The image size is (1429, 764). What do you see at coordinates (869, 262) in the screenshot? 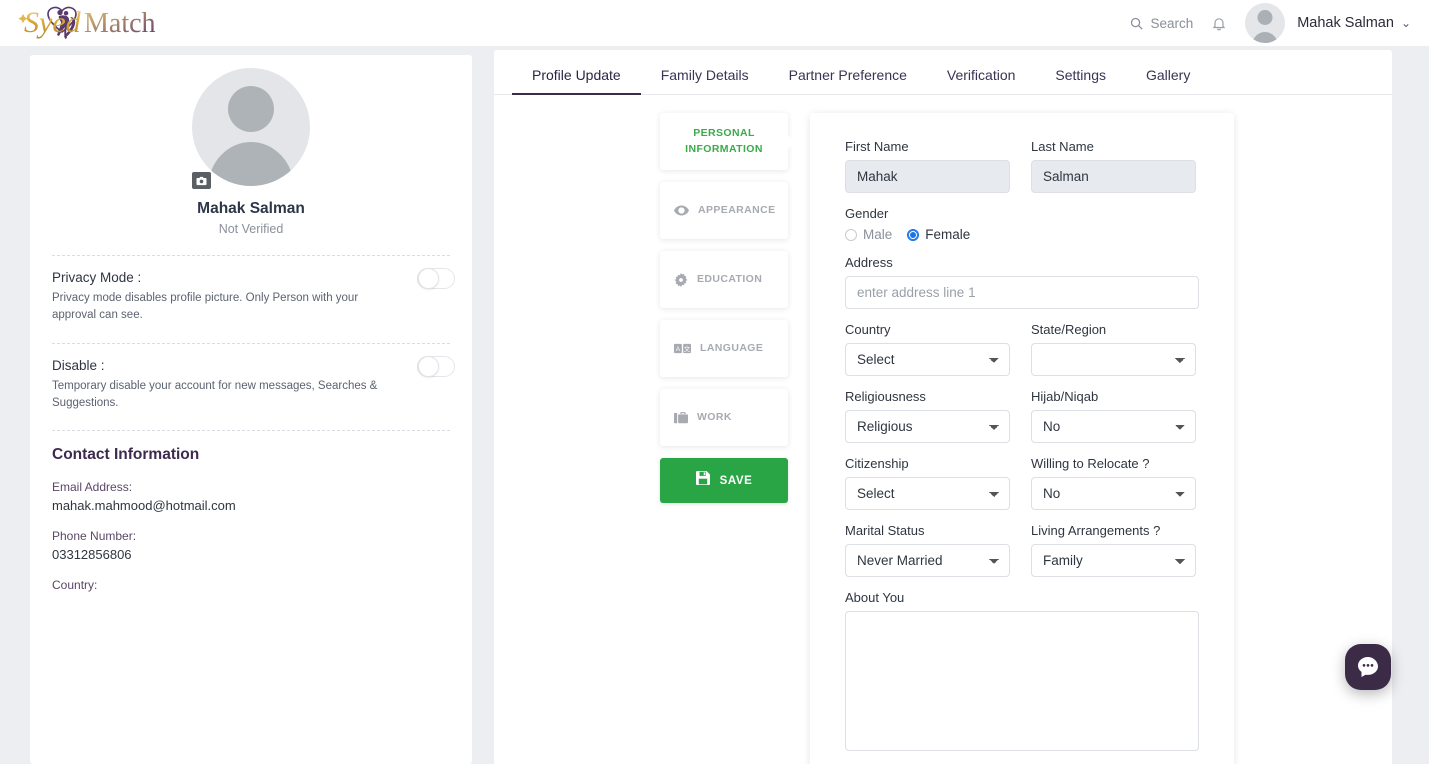
I see `address-label: Address` at bounding box center [869, 262].